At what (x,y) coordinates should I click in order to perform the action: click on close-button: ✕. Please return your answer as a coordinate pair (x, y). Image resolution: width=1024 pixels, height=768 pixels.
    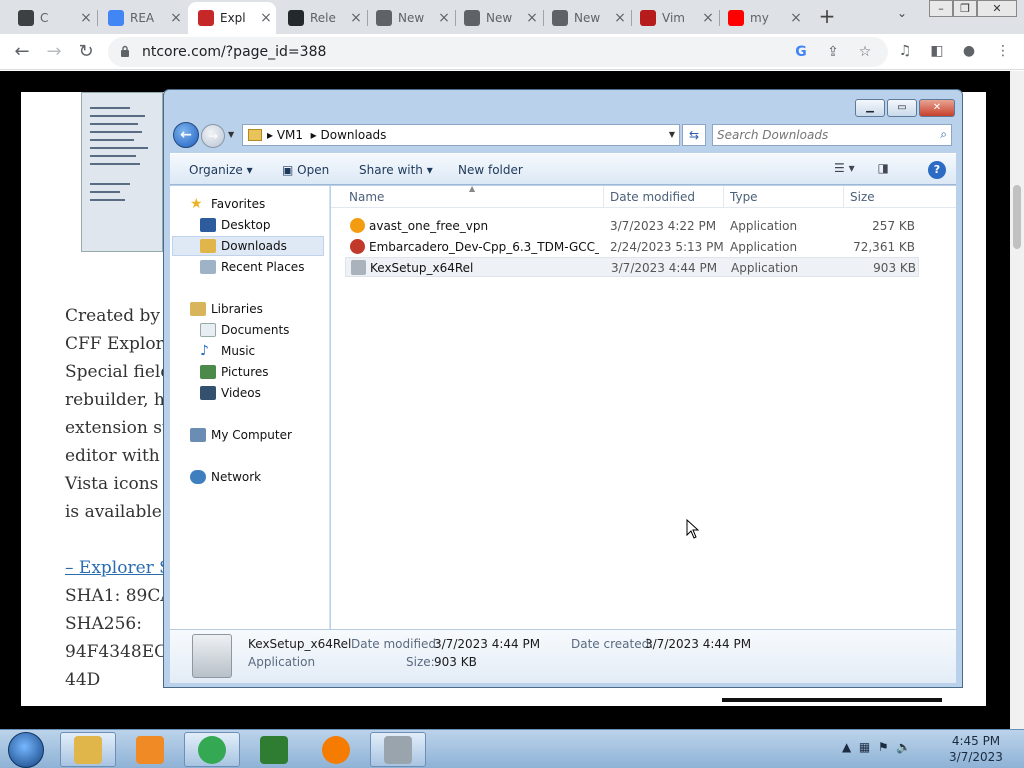
    Looking at the image, I should click on (997, 8).